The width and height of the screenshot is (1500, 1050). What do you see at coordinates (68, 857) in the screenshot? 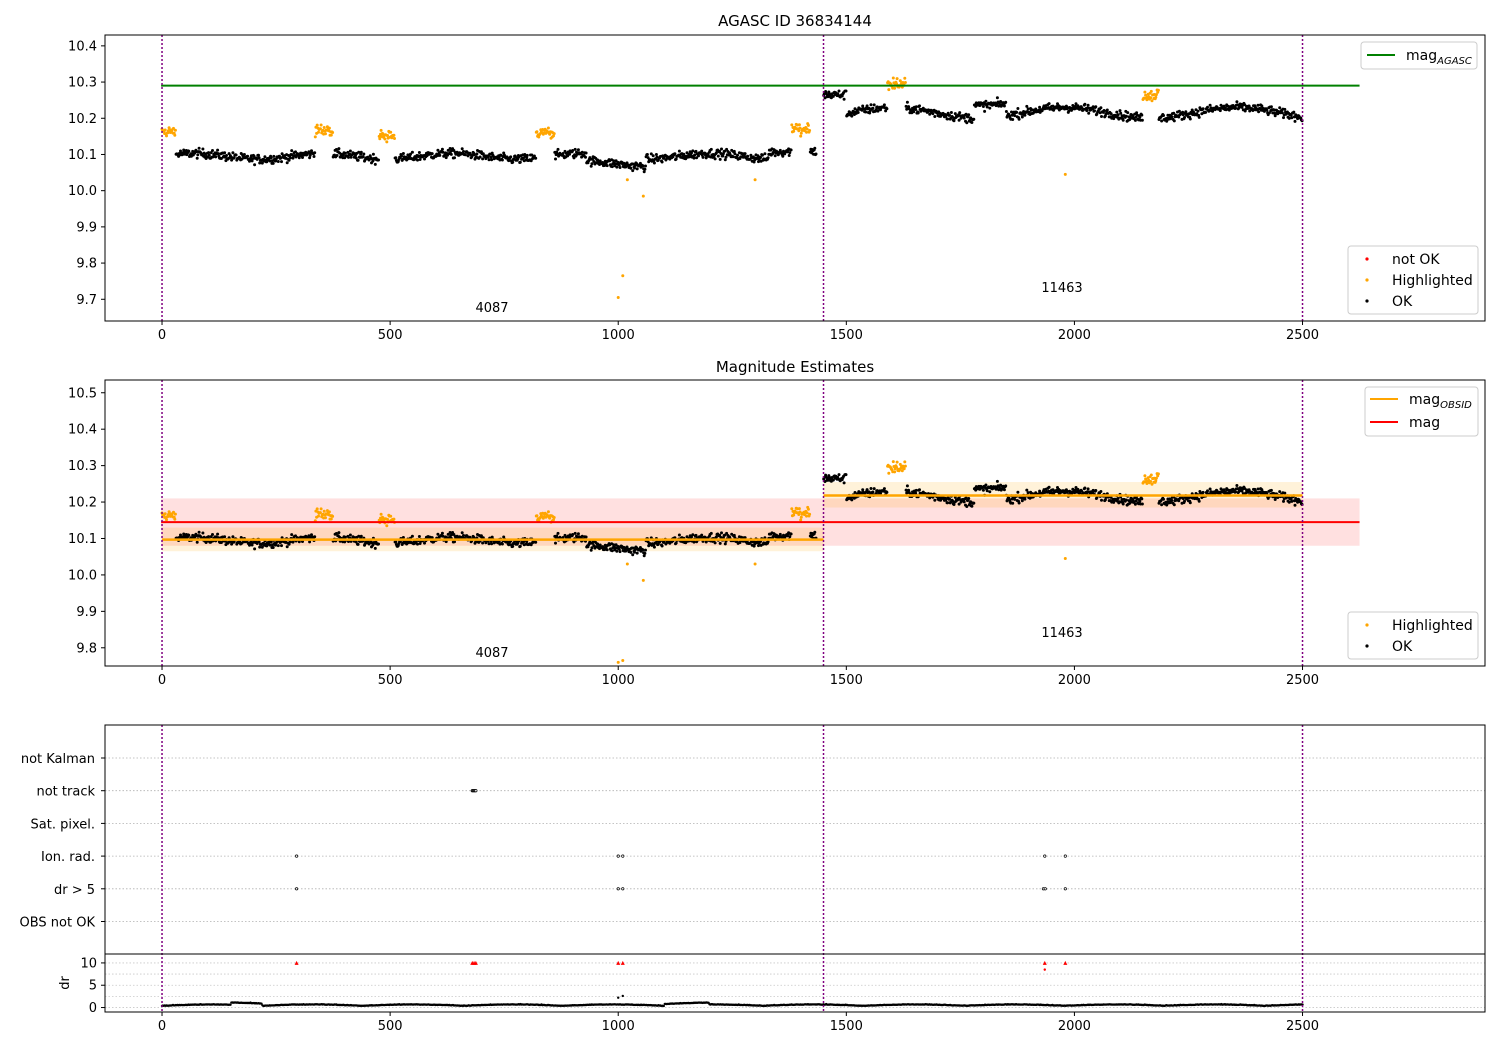
I see `flag-category-label: Ion. rad.` at bounding box center [68, 857].